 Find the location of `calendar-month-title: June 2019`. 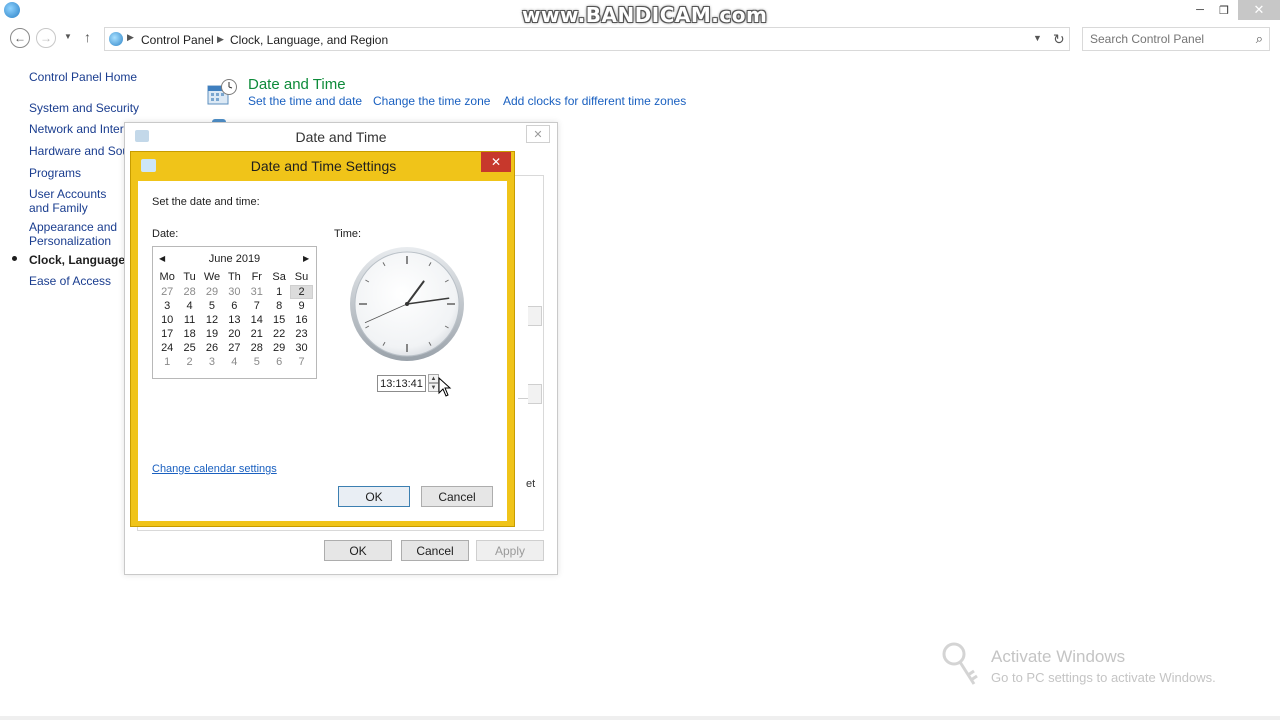

calendar-month-title: June 2019 is located at coordinates (234, 259).